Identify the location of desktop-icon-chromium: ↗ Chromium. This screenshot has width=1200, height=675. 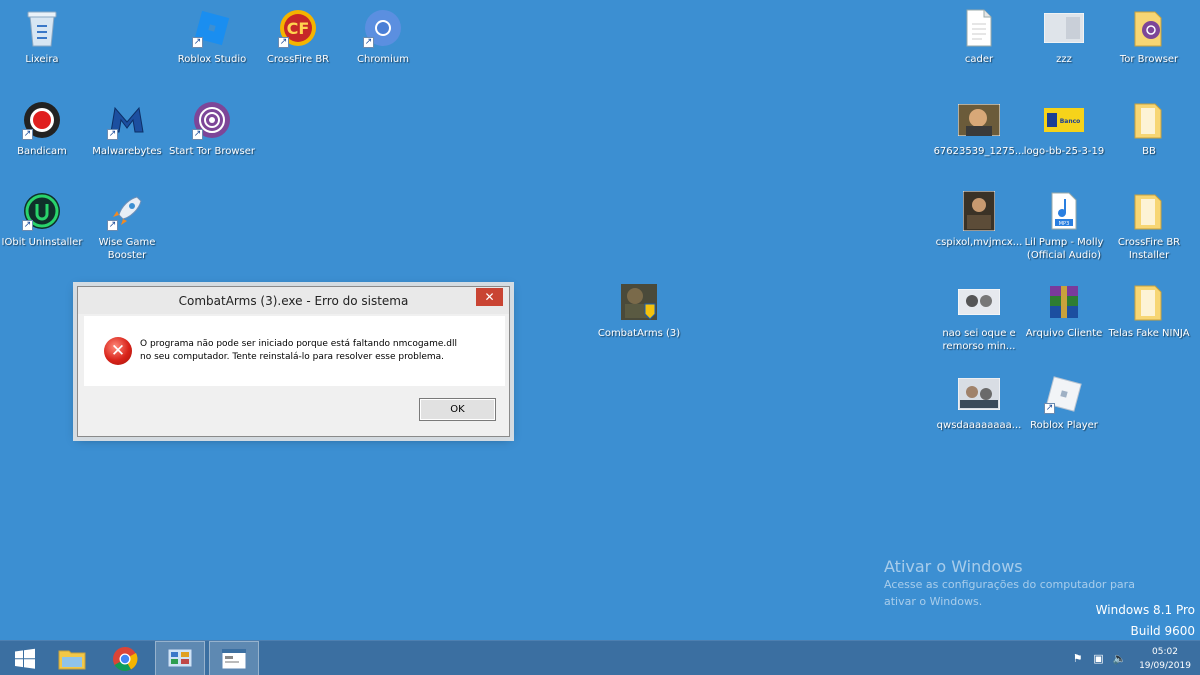
(383, 36).